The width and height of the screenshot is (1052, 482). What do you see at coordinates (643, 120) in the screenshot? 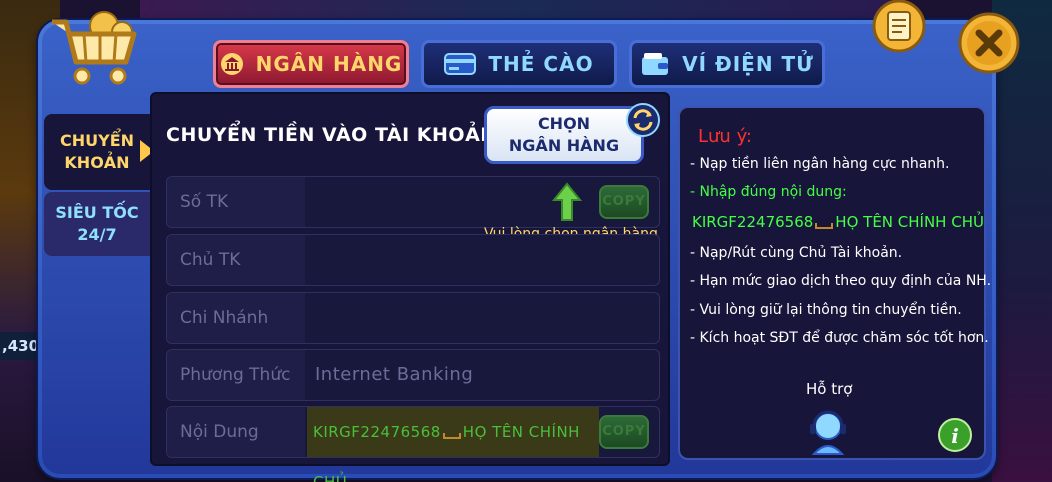
I see `refresh-icon` at bounding box center [643, 120].